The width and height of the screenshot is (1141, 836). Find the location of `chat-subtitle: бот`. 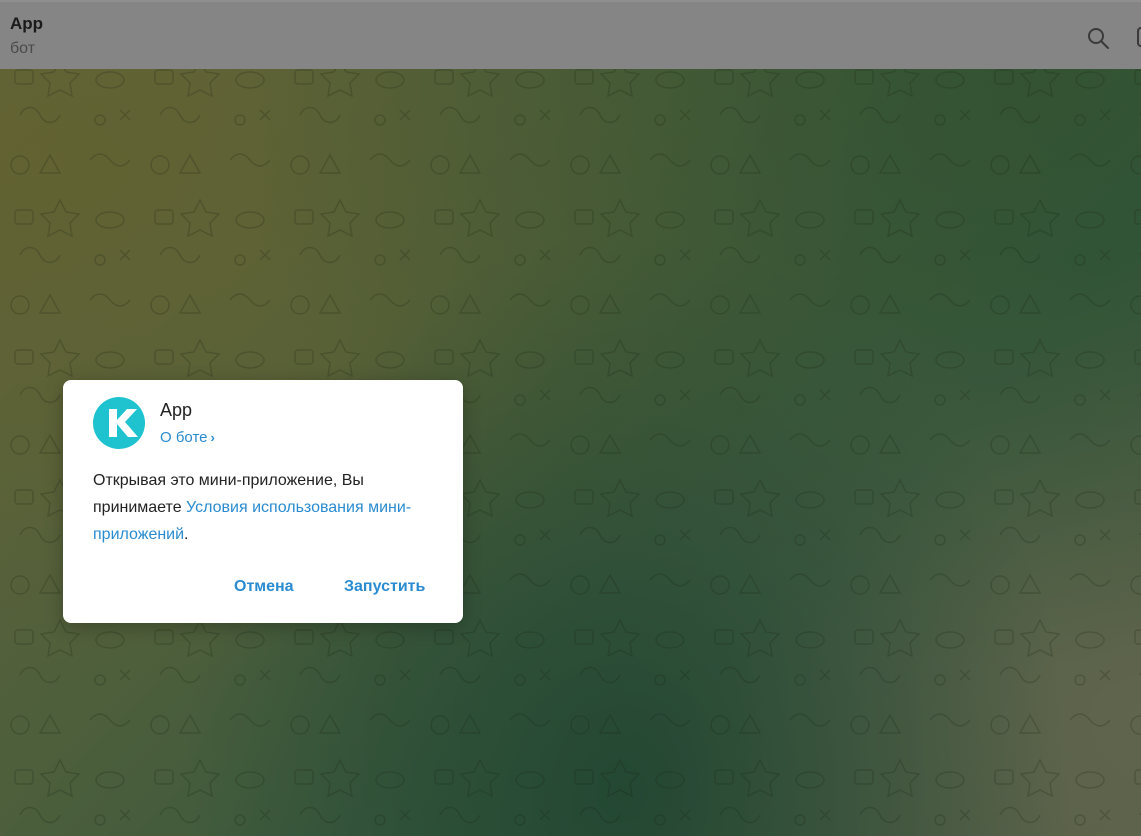

chat-subtitle: бот is located at coordinates (23, 48).